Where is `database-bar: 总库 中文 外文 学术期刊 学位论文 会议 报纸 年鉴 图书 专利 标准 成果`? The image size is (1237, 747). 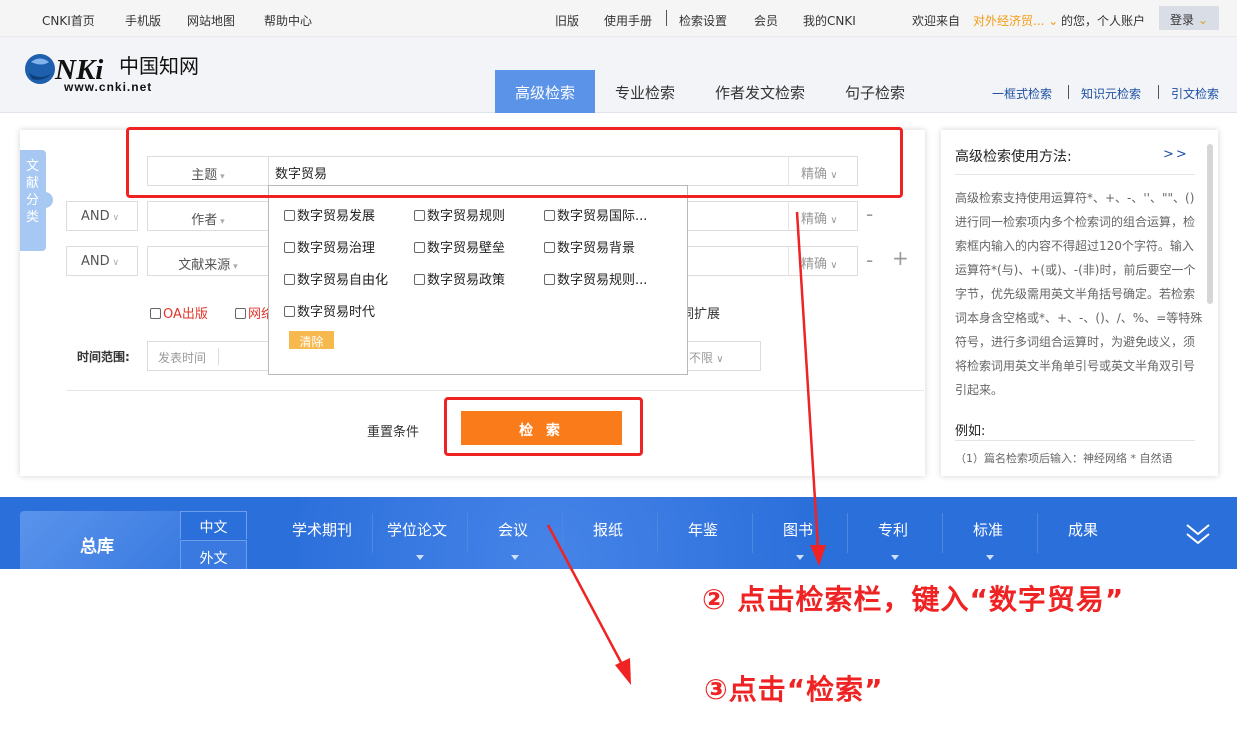
database-bar: 总库 中文 外文 学术期刊 学位论文 会议 报纸 年鉴 图书 专利 标准 成果 is located at coordinates (618, 533).